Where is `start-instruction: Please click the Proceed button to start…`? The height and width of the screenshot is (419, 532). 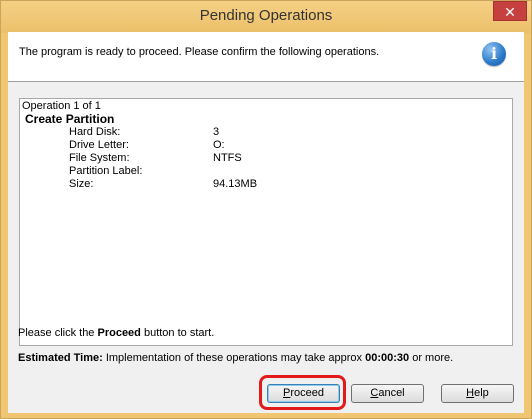
start-instruction: Please click the Proceed button to start… is located at coordinates (116, 333).